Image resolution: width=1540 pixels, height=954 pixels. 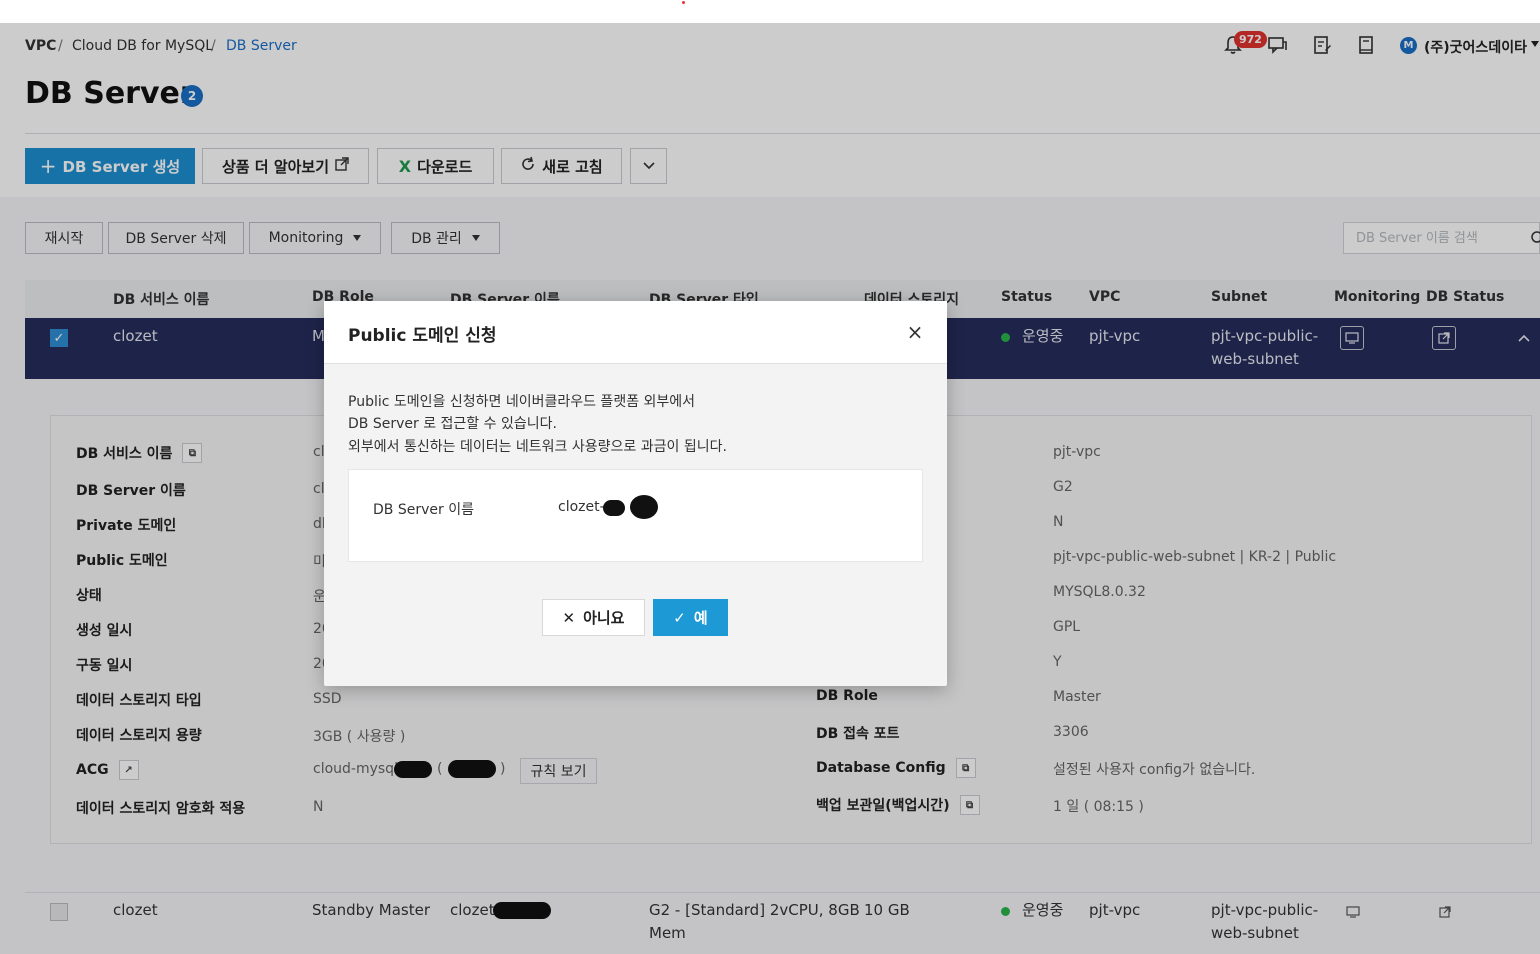 I want to click on yes-label: 예, so click(x=700, y=618).